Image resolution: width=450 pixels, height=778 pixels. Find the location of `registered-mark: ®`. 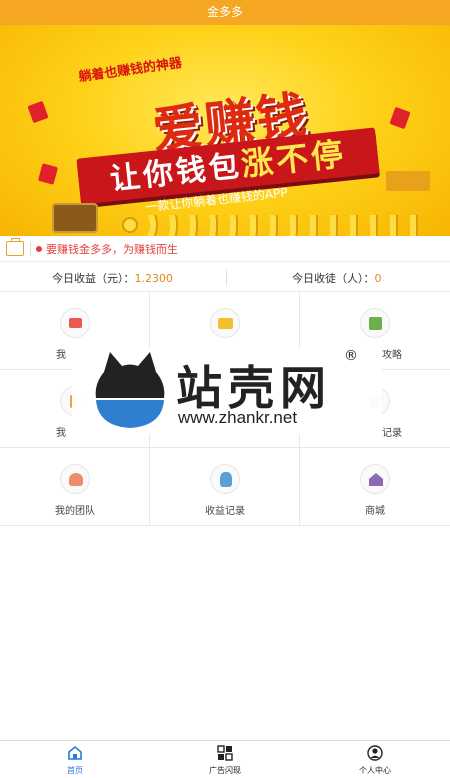

registered-mark: ® is located at coordinates (351, 356).